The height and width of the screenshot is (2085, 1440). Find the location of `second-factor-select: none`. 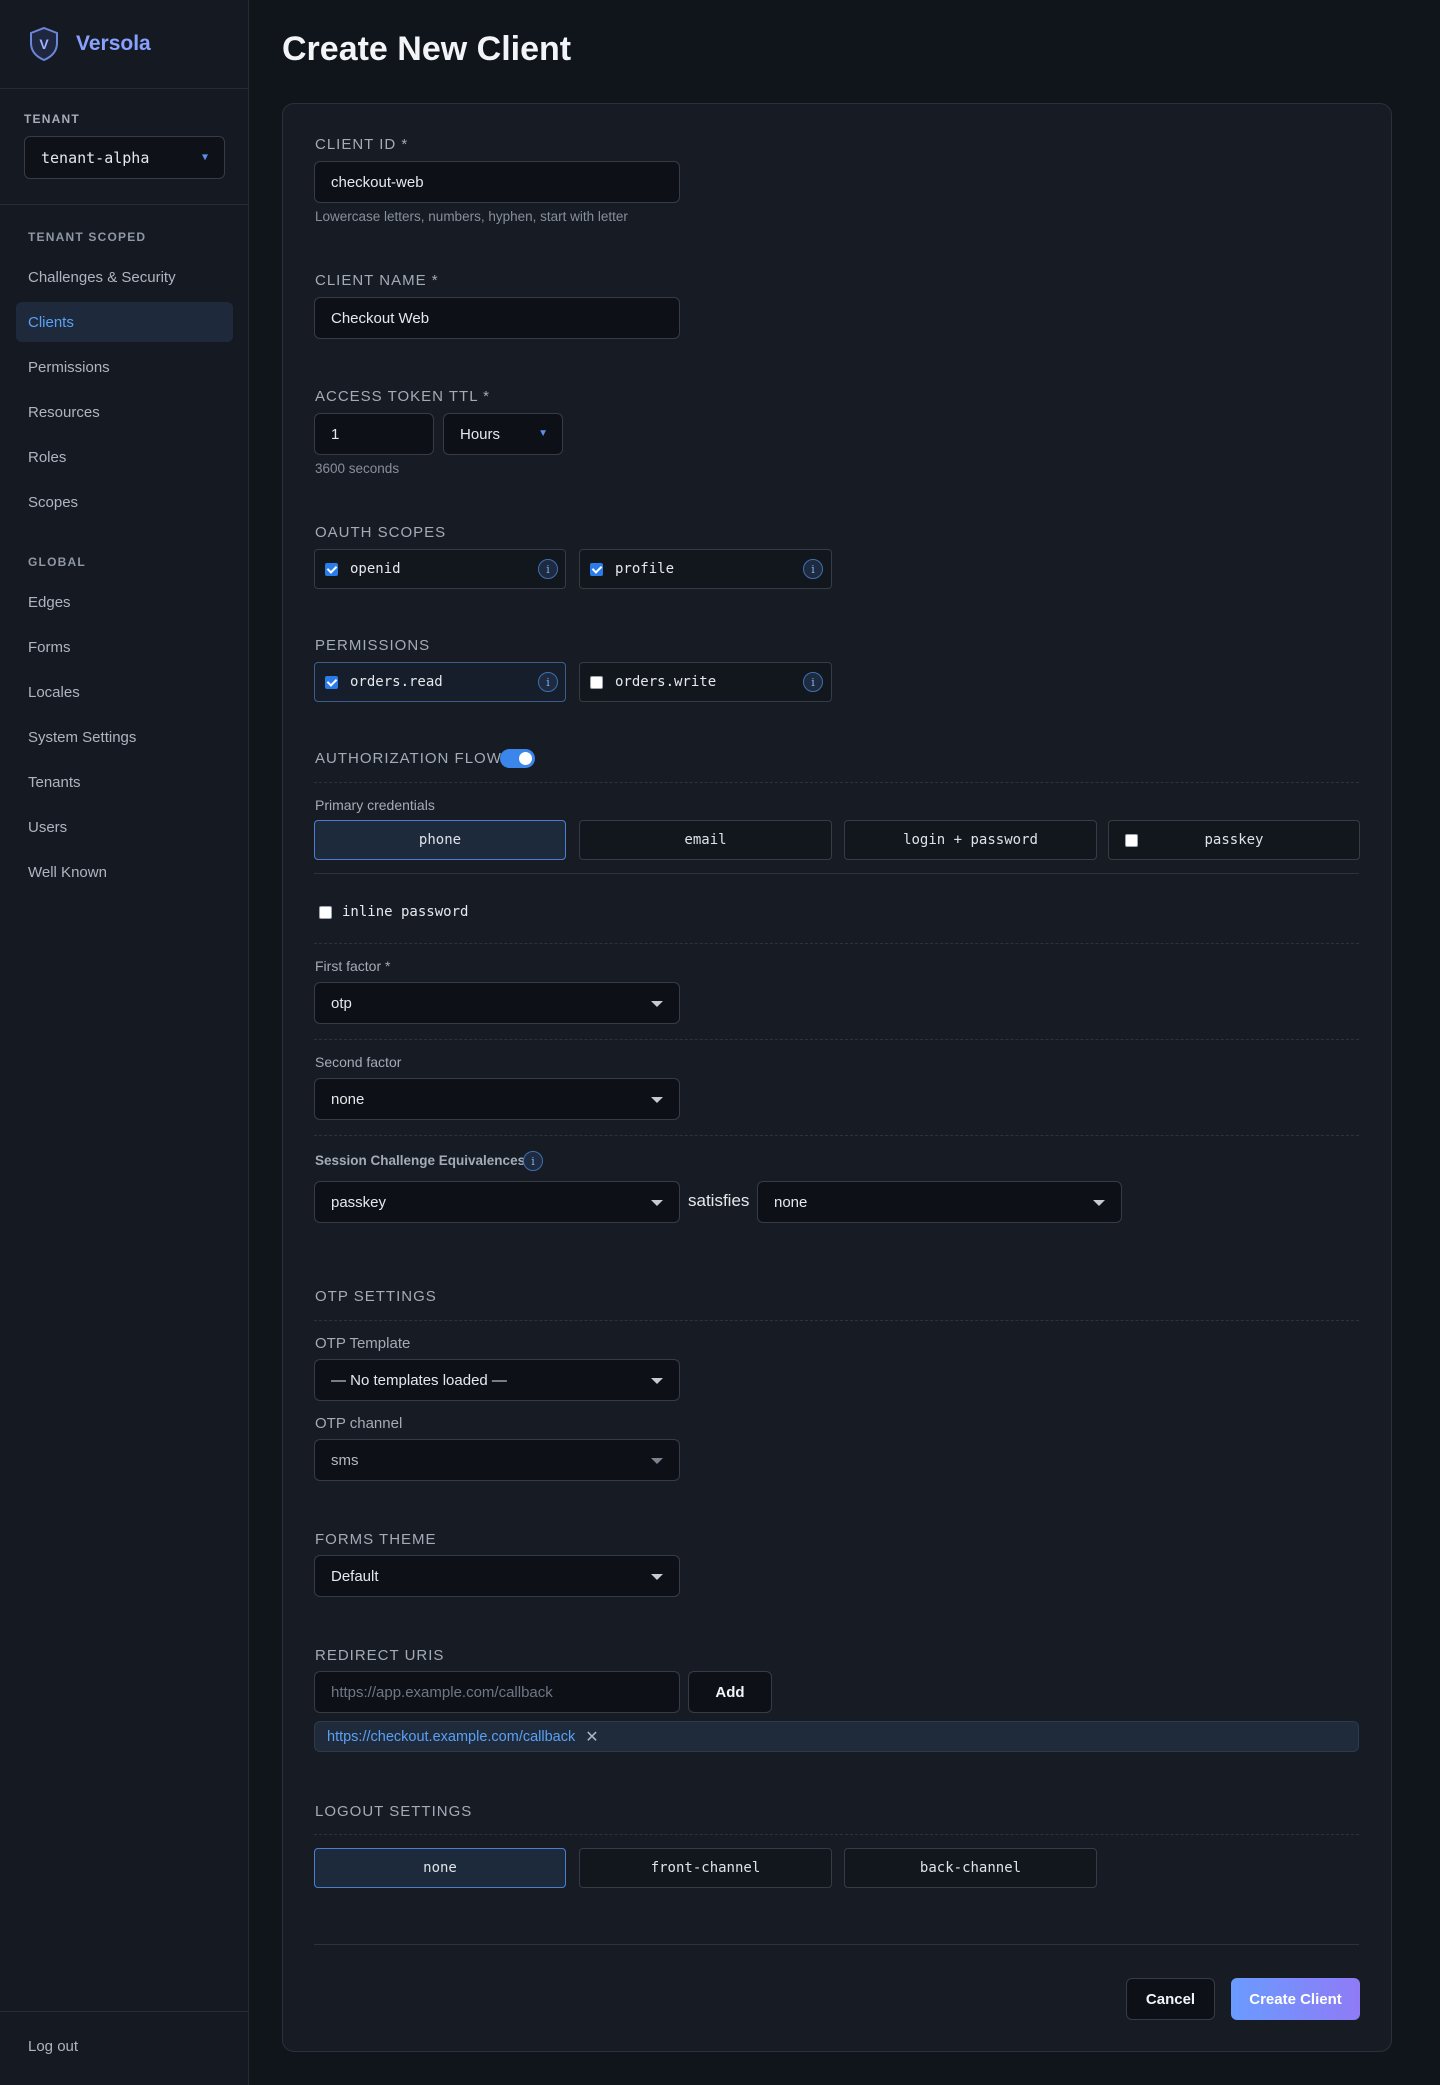

second-factor-select: none is located at coordinates (497, 1099).